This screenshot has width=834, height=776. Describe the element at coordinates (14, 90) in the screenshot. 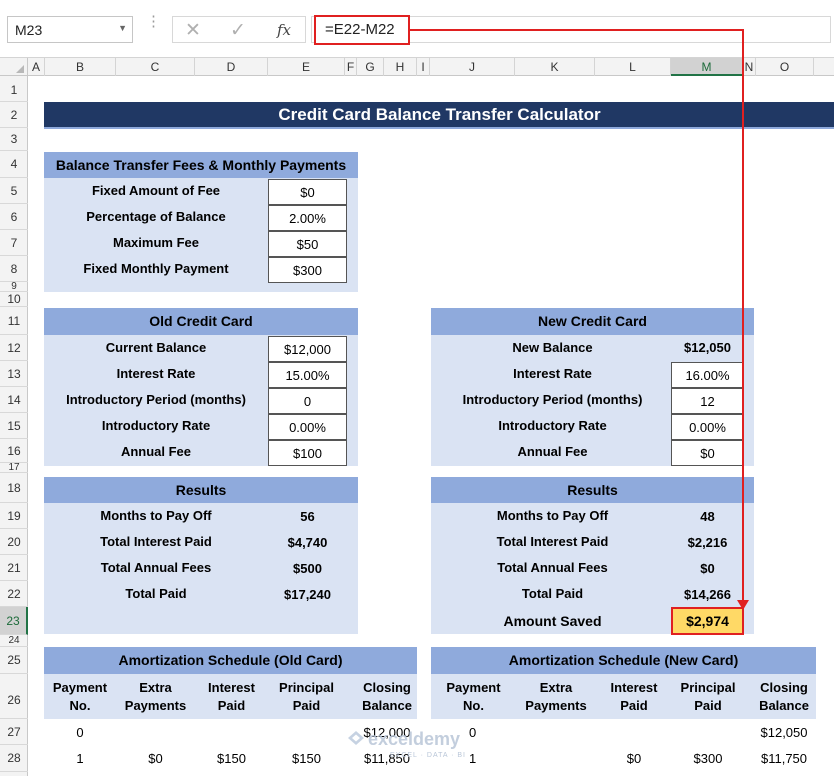

I see `row-1: 1` at that location.